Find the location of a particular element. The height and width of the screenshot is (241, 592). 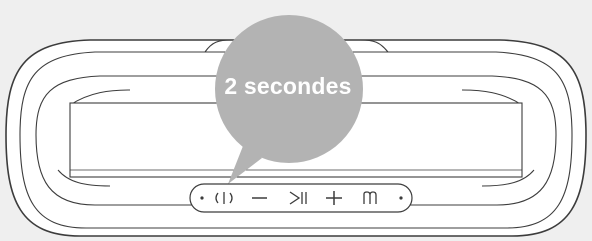

callout-text: 2 secondes is located at coordinates (288, 86).